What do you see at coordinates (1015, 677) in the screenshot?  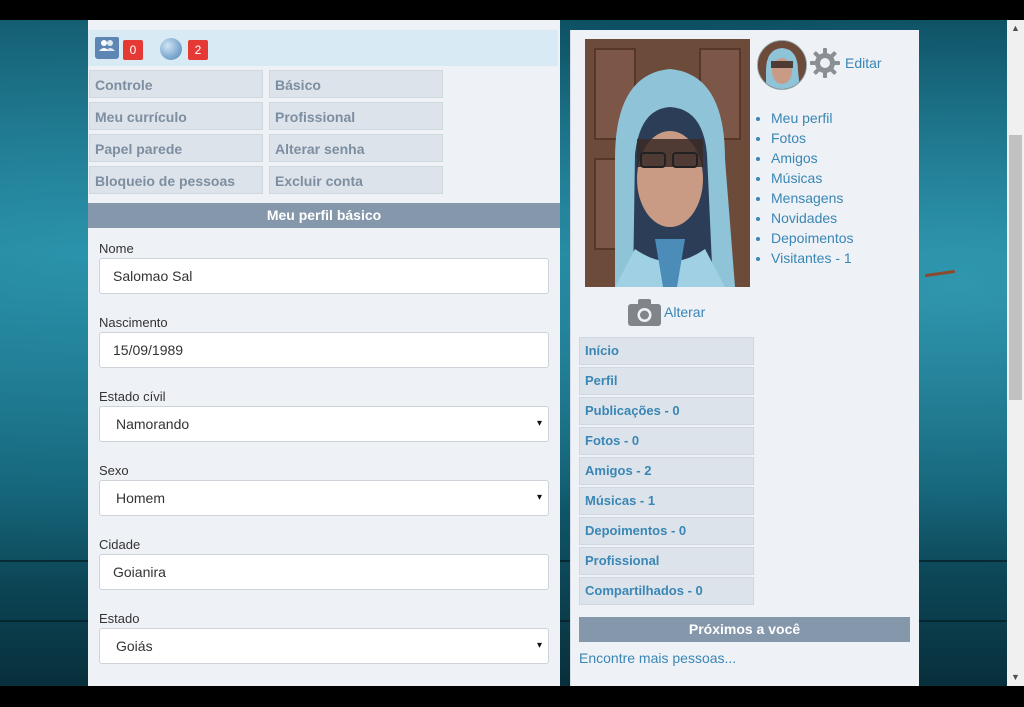 I see `scroll-down-arrow-icon: ▼` at bounding box center [1015, 677].